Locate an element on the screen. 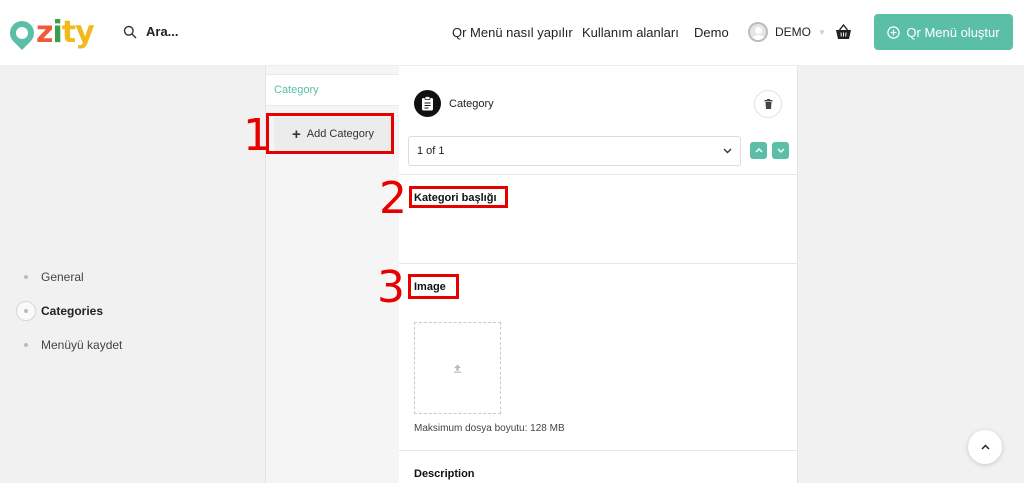 Image resolution: width=1024 pixels, height=483 pixels. step-categories: Categories is located at coordinates (59, 311).